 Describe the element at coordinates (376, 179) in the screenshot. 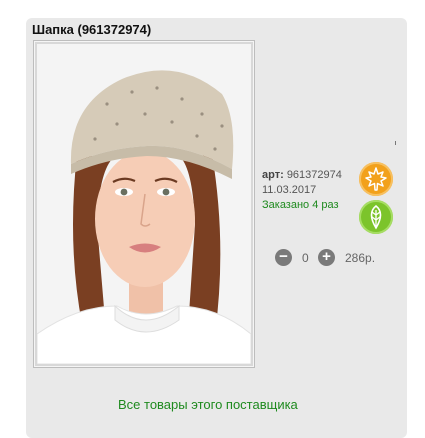

I see `maple-leaf-icon` at that location.